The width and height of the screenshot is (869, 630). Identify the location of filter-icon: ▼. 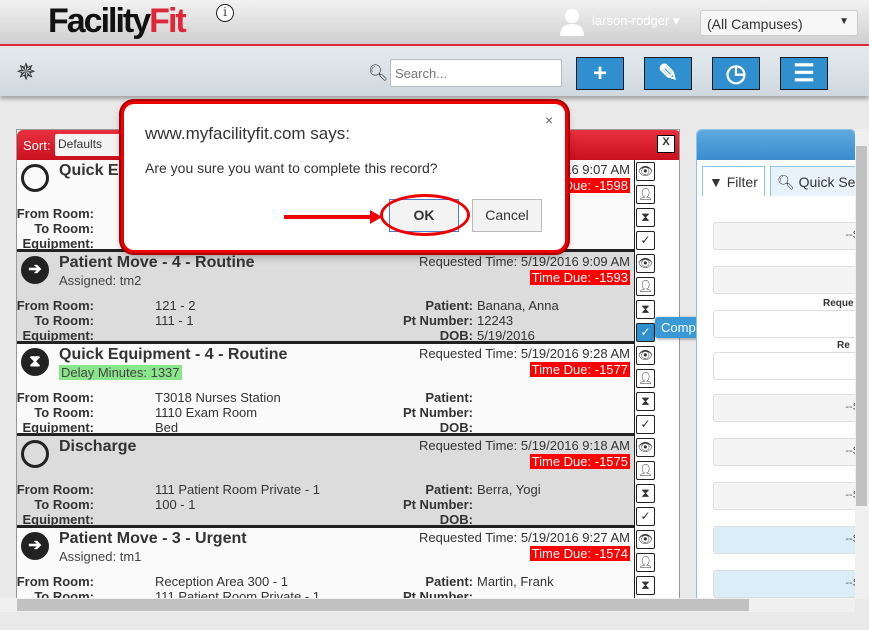
(718, 182).